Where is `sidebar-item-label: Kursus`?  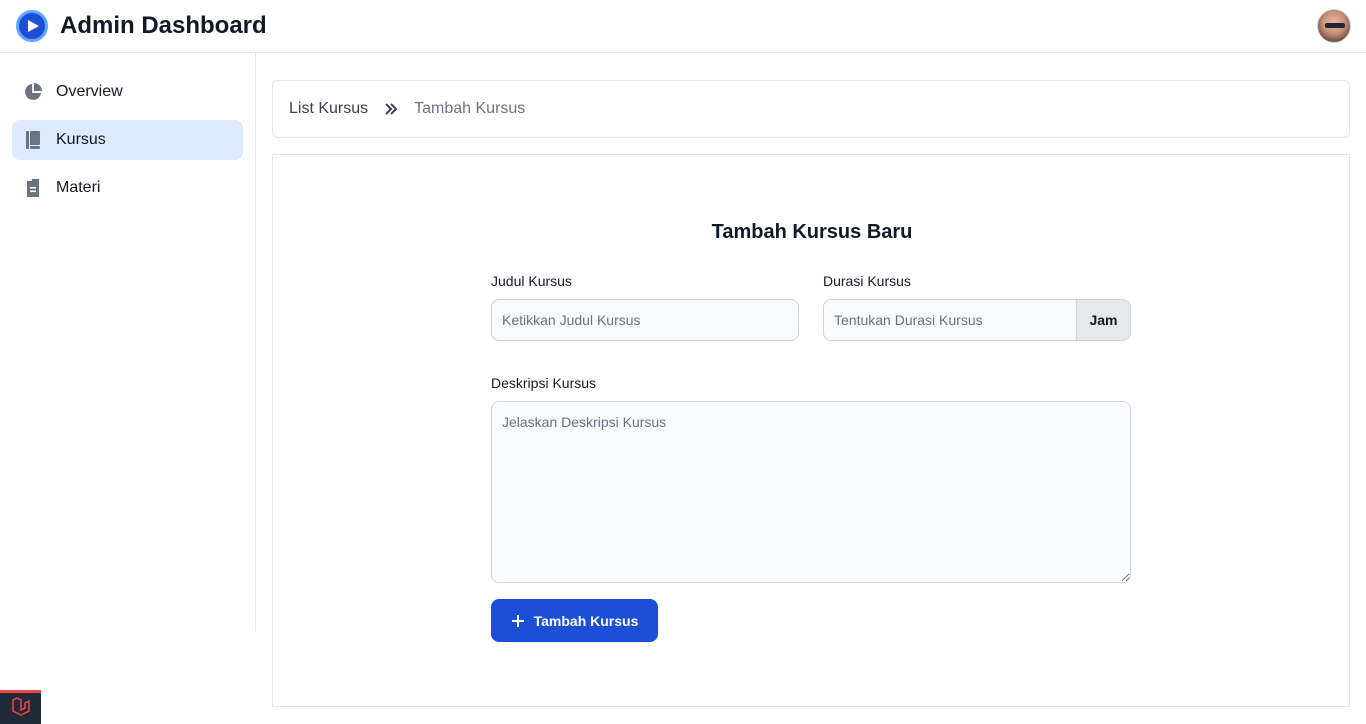 sidebar-item-label: Kursus is located at coordinates (81, 139).